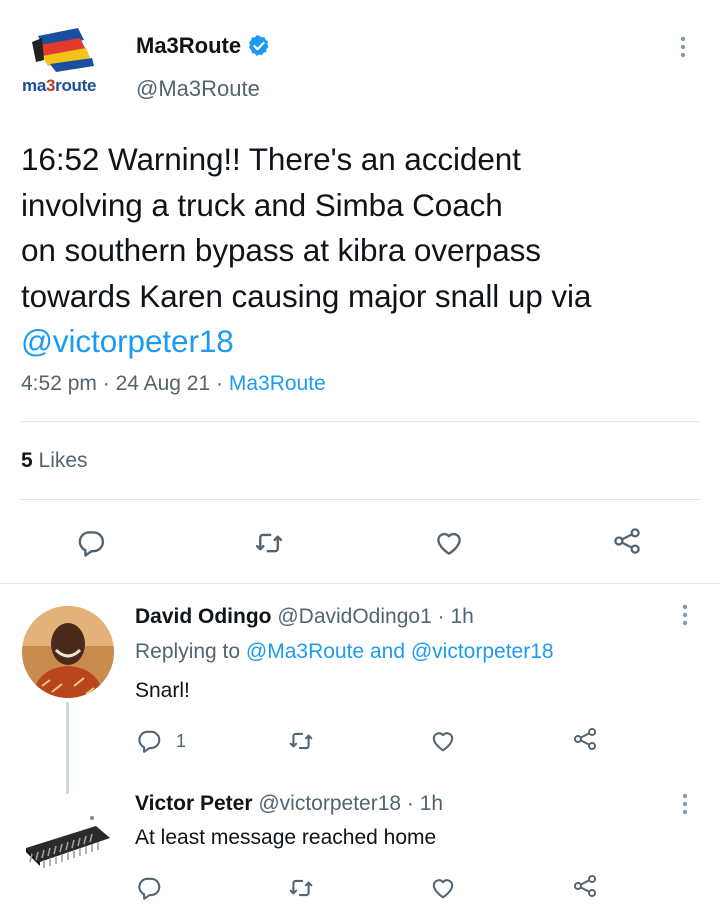 The width and height of the screenshot is (720, 919). I want to click on section-divider, so click(360, 583).